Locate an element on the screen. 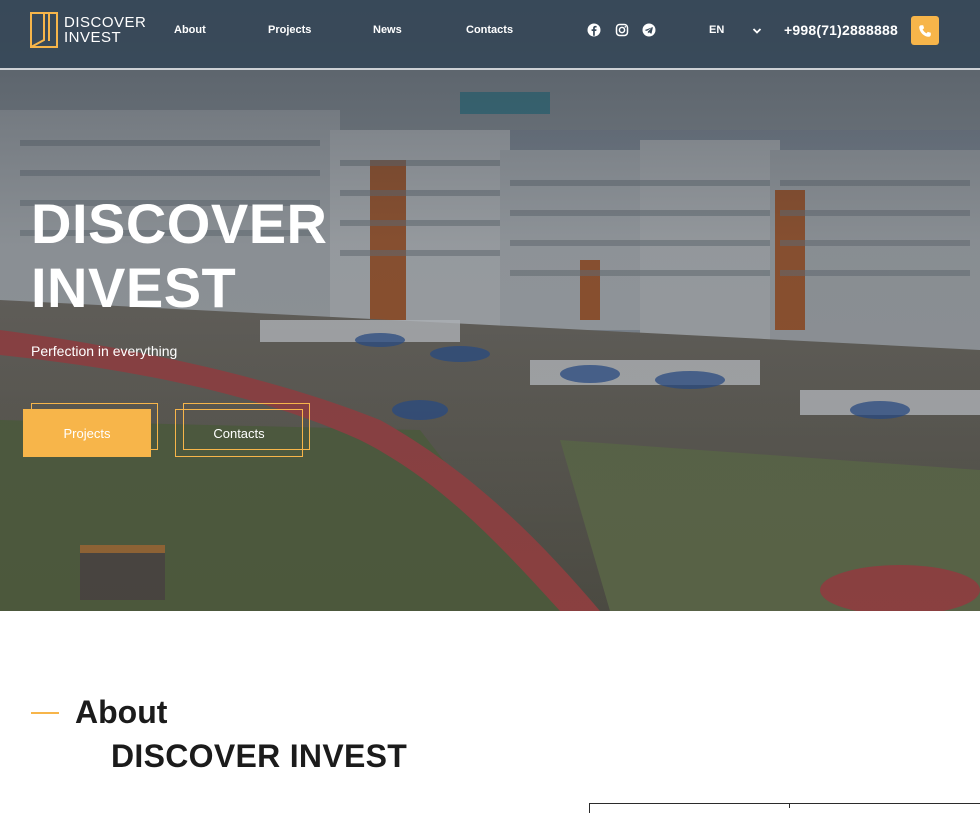  logo-line-1: DISCOVER is located at coordinates (105, 22).